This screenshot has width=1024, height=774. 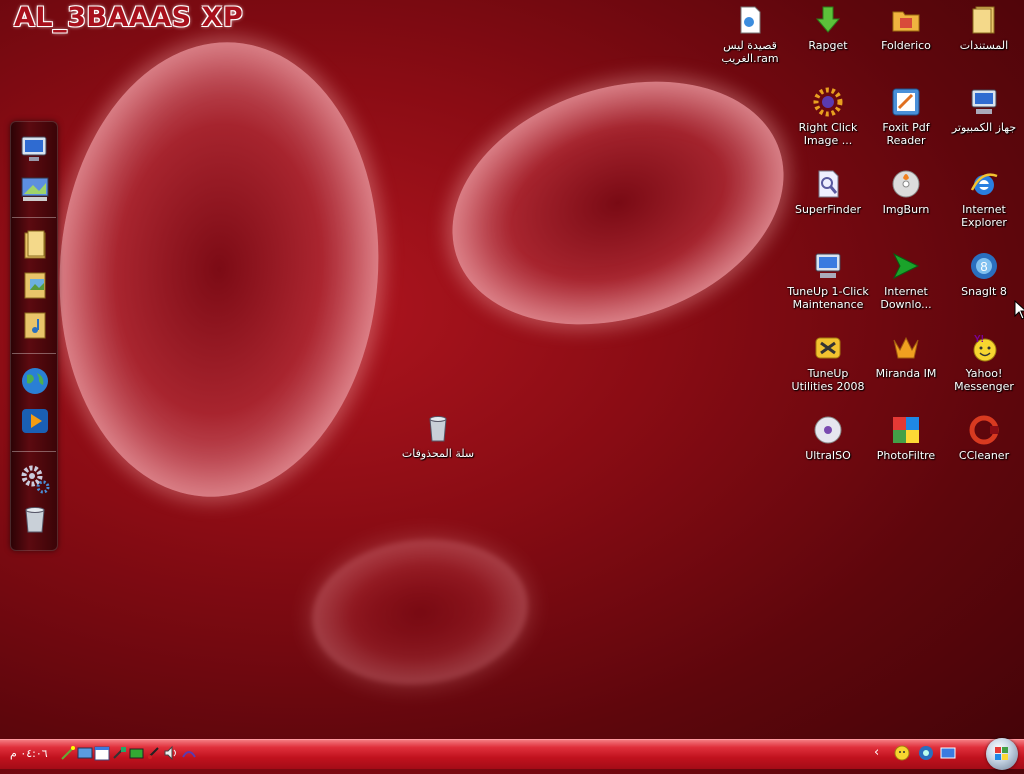 What do you see at coordinates (828, 348) in the screenshot?
I see `tools-icon` at bounding box center [828, 348].